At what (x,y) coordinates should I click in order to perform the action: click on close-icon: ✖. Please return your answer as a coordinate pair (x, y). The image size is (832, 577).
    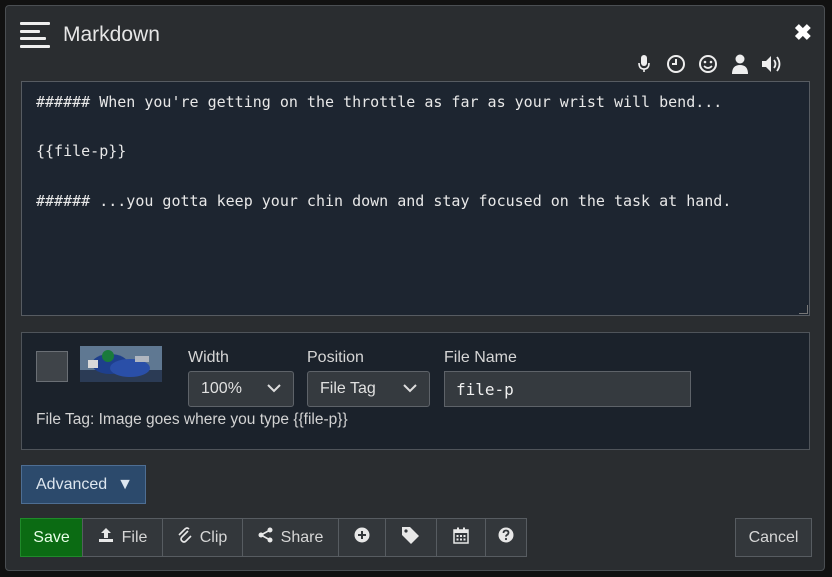
    Looking at the image, I should click on (803, 33).